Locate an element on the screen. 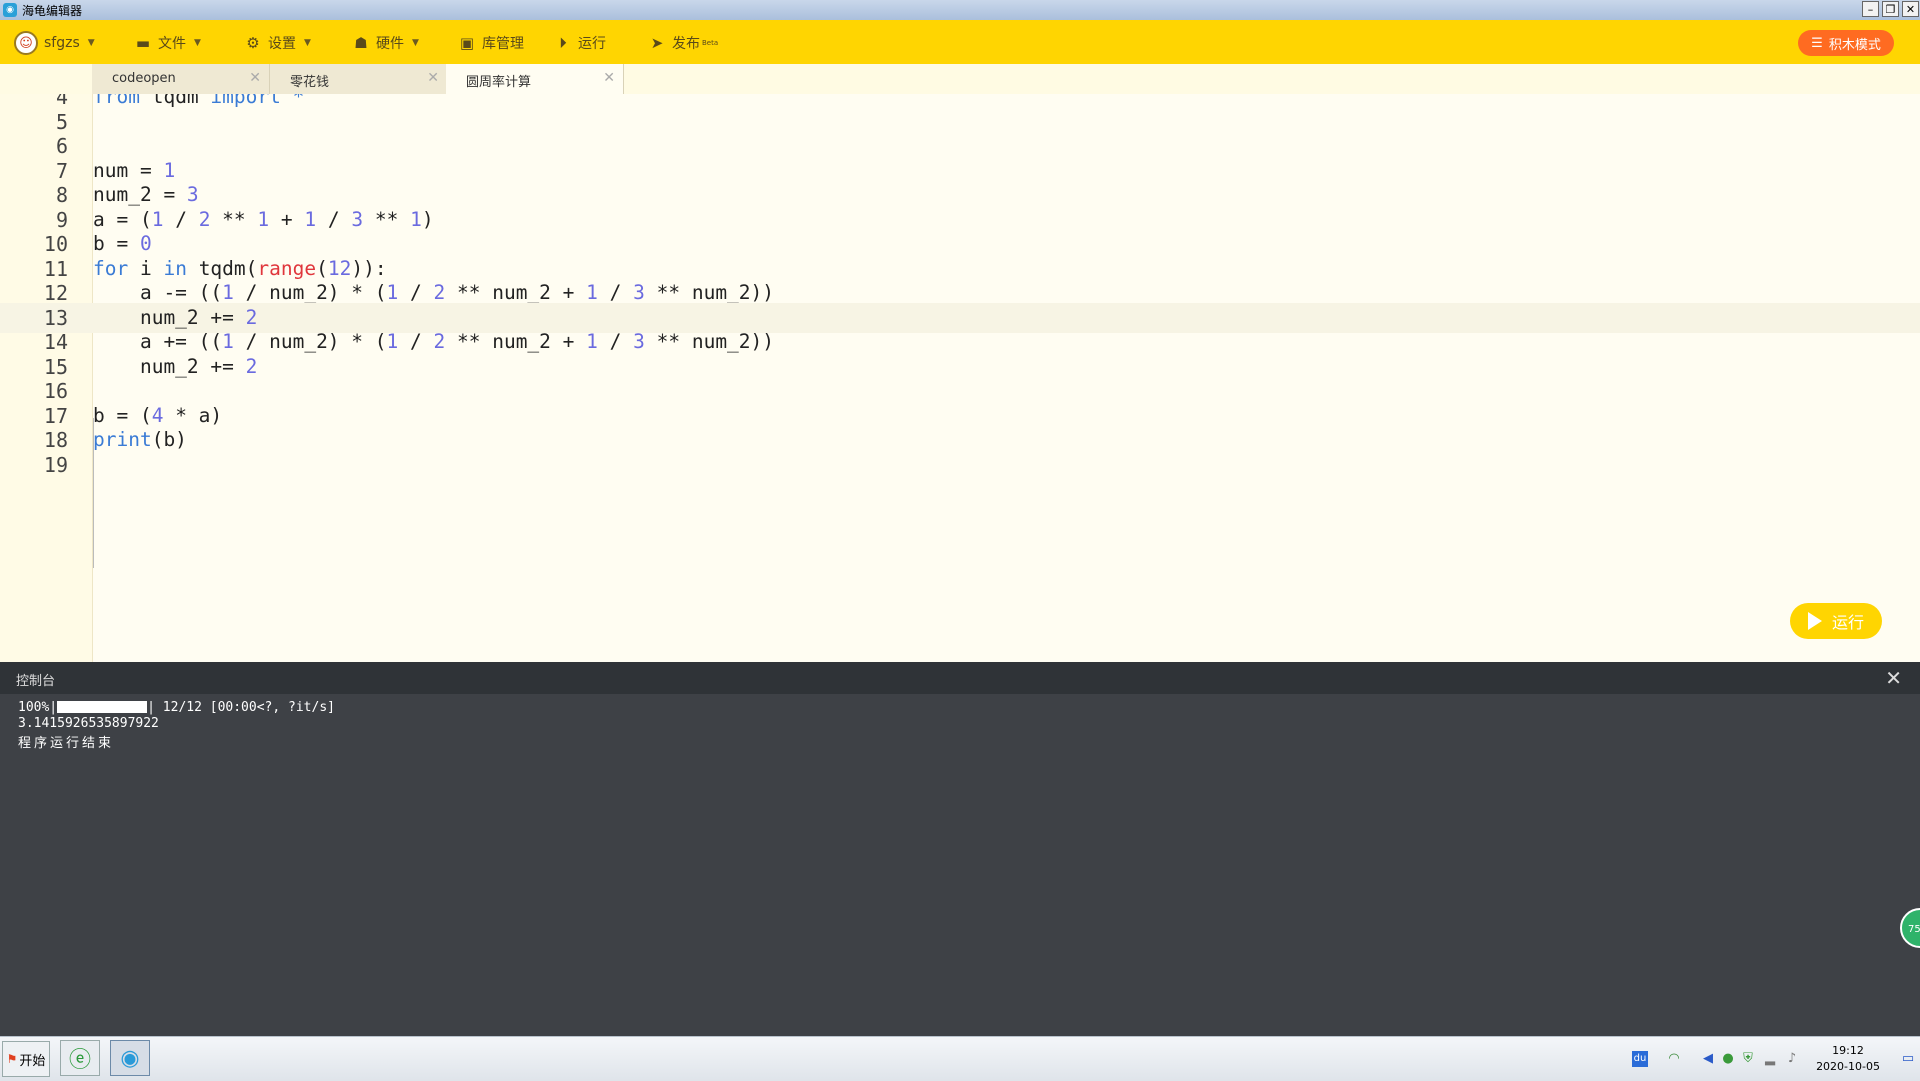 The width and height of the screenshot is (1920, 1081). menu-publish-label: 发布 is located at coordinates (686, 44).